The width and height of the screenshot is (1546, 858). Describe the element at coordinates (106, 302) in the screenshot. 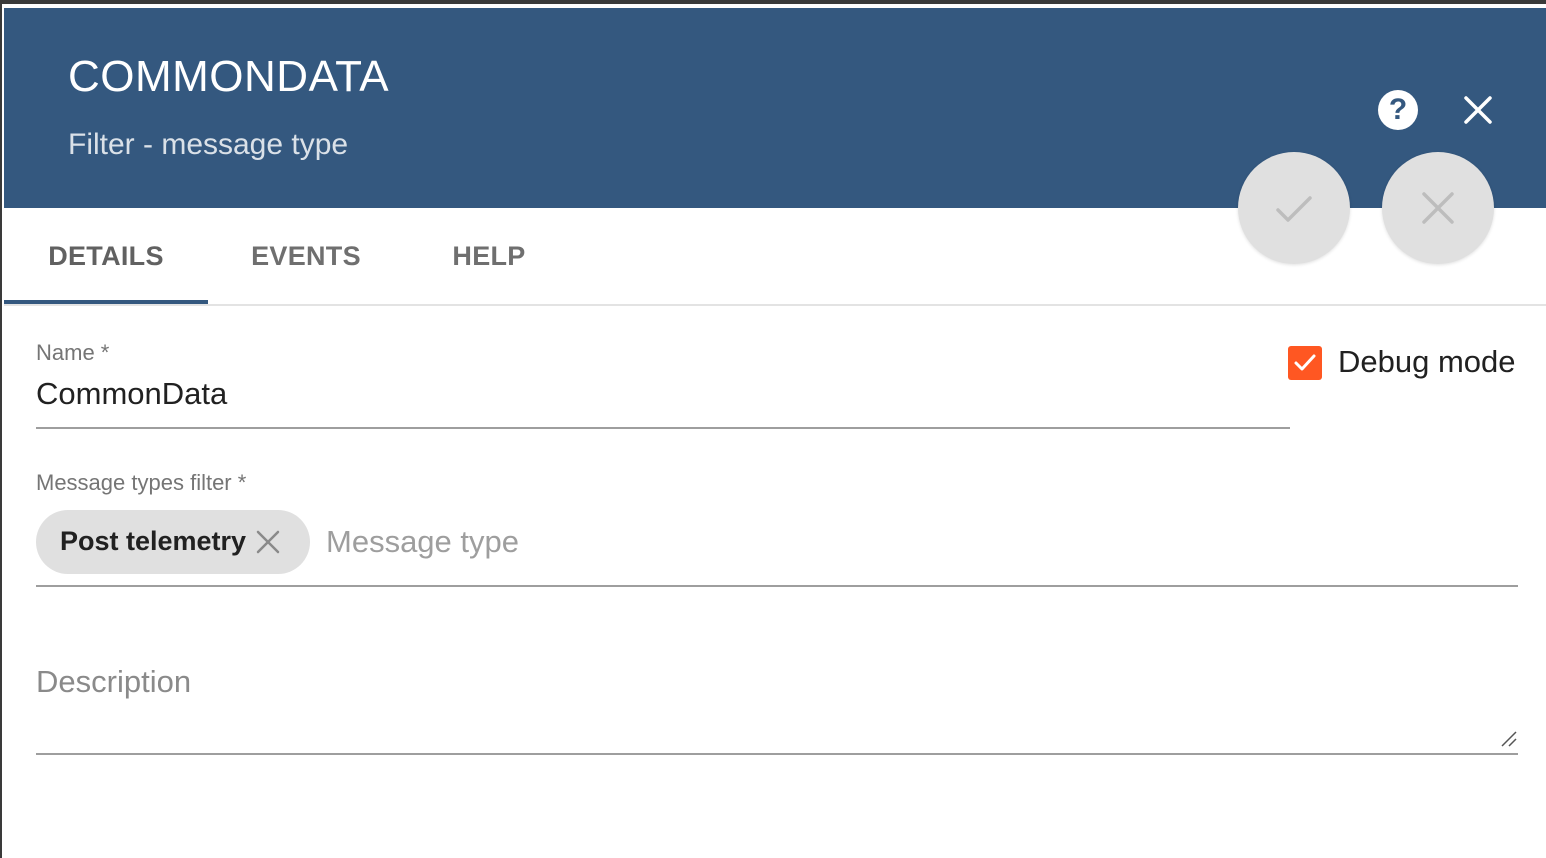

I see `active-tab-indicator` at that location.